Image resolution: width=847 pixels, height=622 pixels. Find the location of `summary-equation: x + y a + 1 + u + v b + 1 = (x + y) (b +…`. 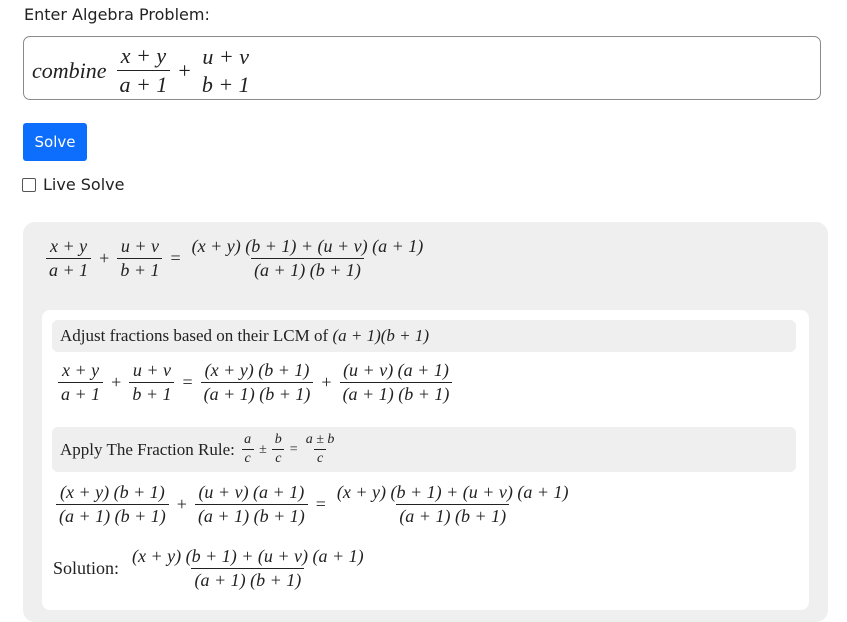

summary-equation: x + y a + 1 + u + v b + 1 = (x + y) (b +… is located at coordinates (236, 258).